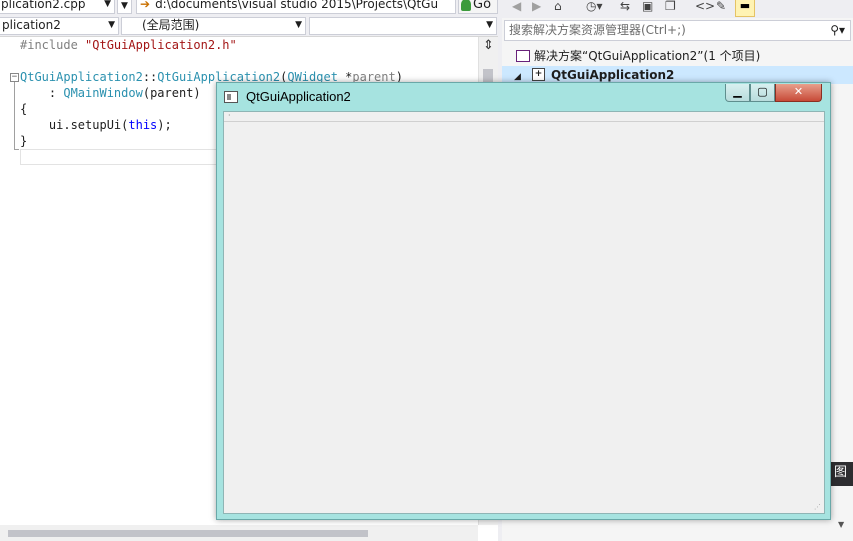 This screenshot has width=853, height=541. I want to click on solution-search-input: 搜索解决方案资源管理器(Ctrl+;) ⚲▾, so click(677, 30).